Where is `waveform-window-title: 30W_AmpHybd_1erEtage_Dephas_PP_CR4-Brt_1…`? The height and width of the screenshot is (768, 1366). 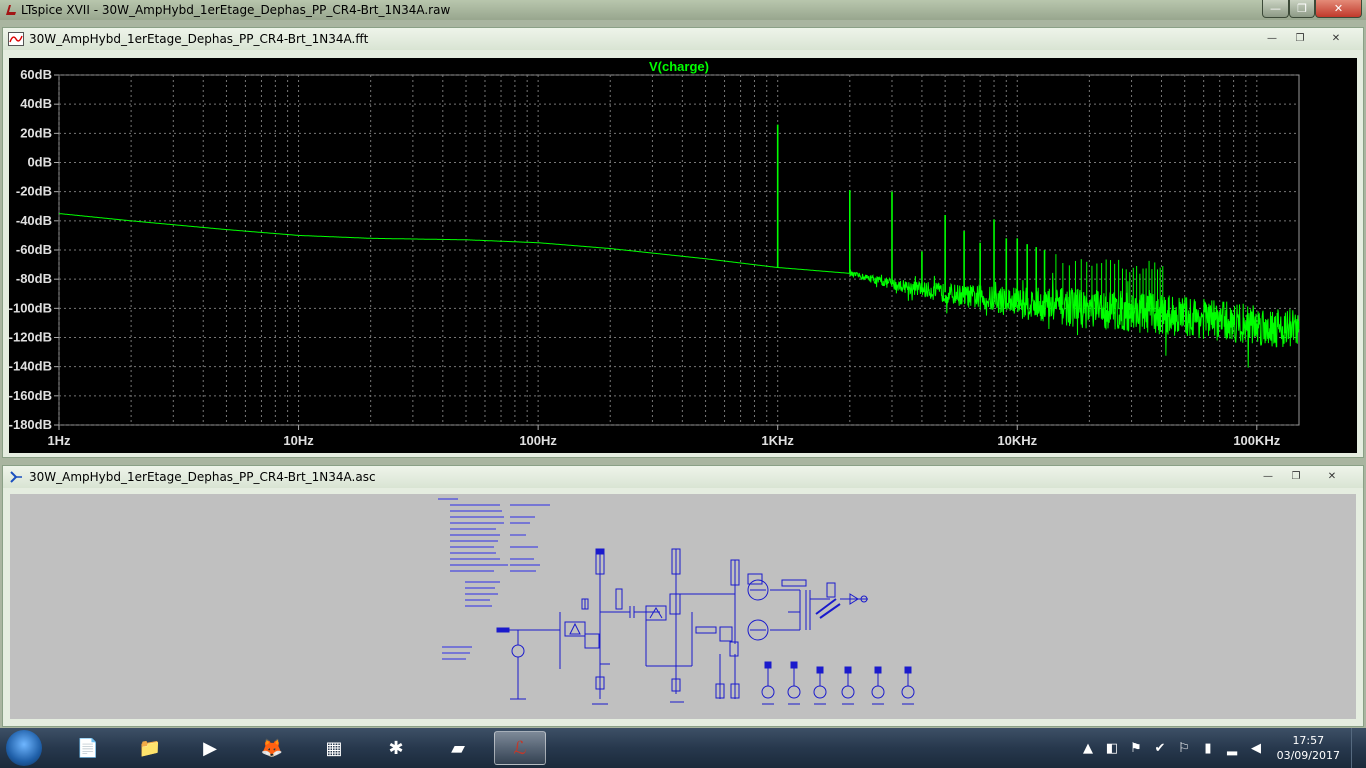
waveform-window-title: 30W_AmpHybd_1erEtage_Dephas_PP_CR4-Brt_1… is located at coordinates (199, 39).